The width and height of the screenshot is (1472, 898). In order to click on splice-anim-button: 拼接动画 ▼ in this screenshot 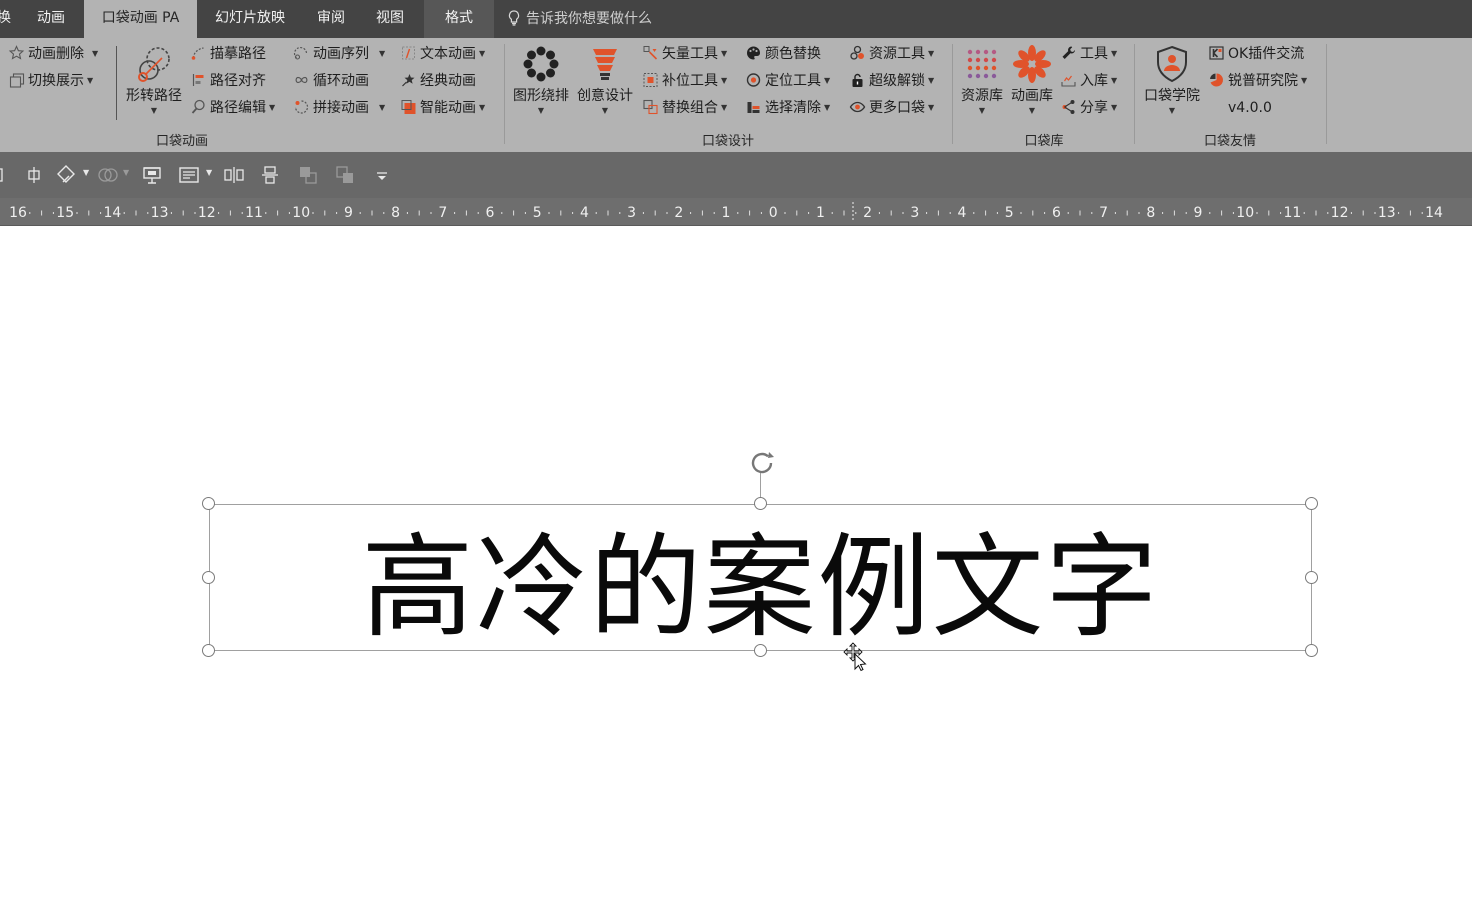, I will do `click(339, 108)`.